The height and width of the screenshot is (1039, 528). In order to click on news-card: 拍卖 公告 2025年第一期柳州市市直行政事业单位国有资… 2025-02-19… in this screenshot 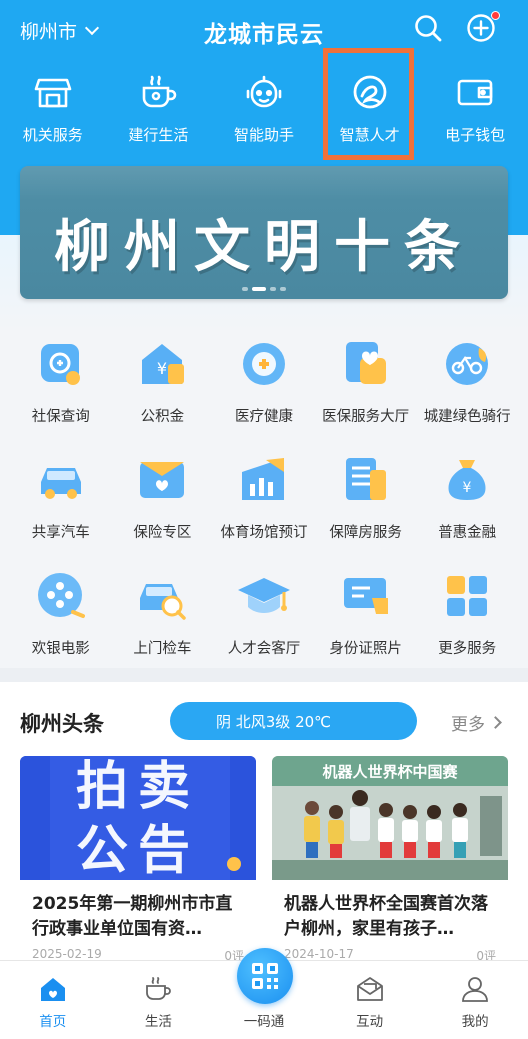, I will do `click(138, 859)`.